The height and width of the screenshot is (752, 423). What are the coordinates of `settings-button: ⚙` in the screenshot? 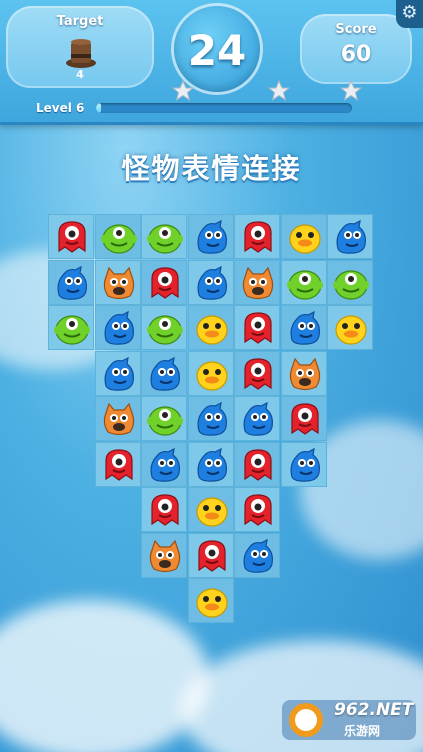 It's located at (409, 14).